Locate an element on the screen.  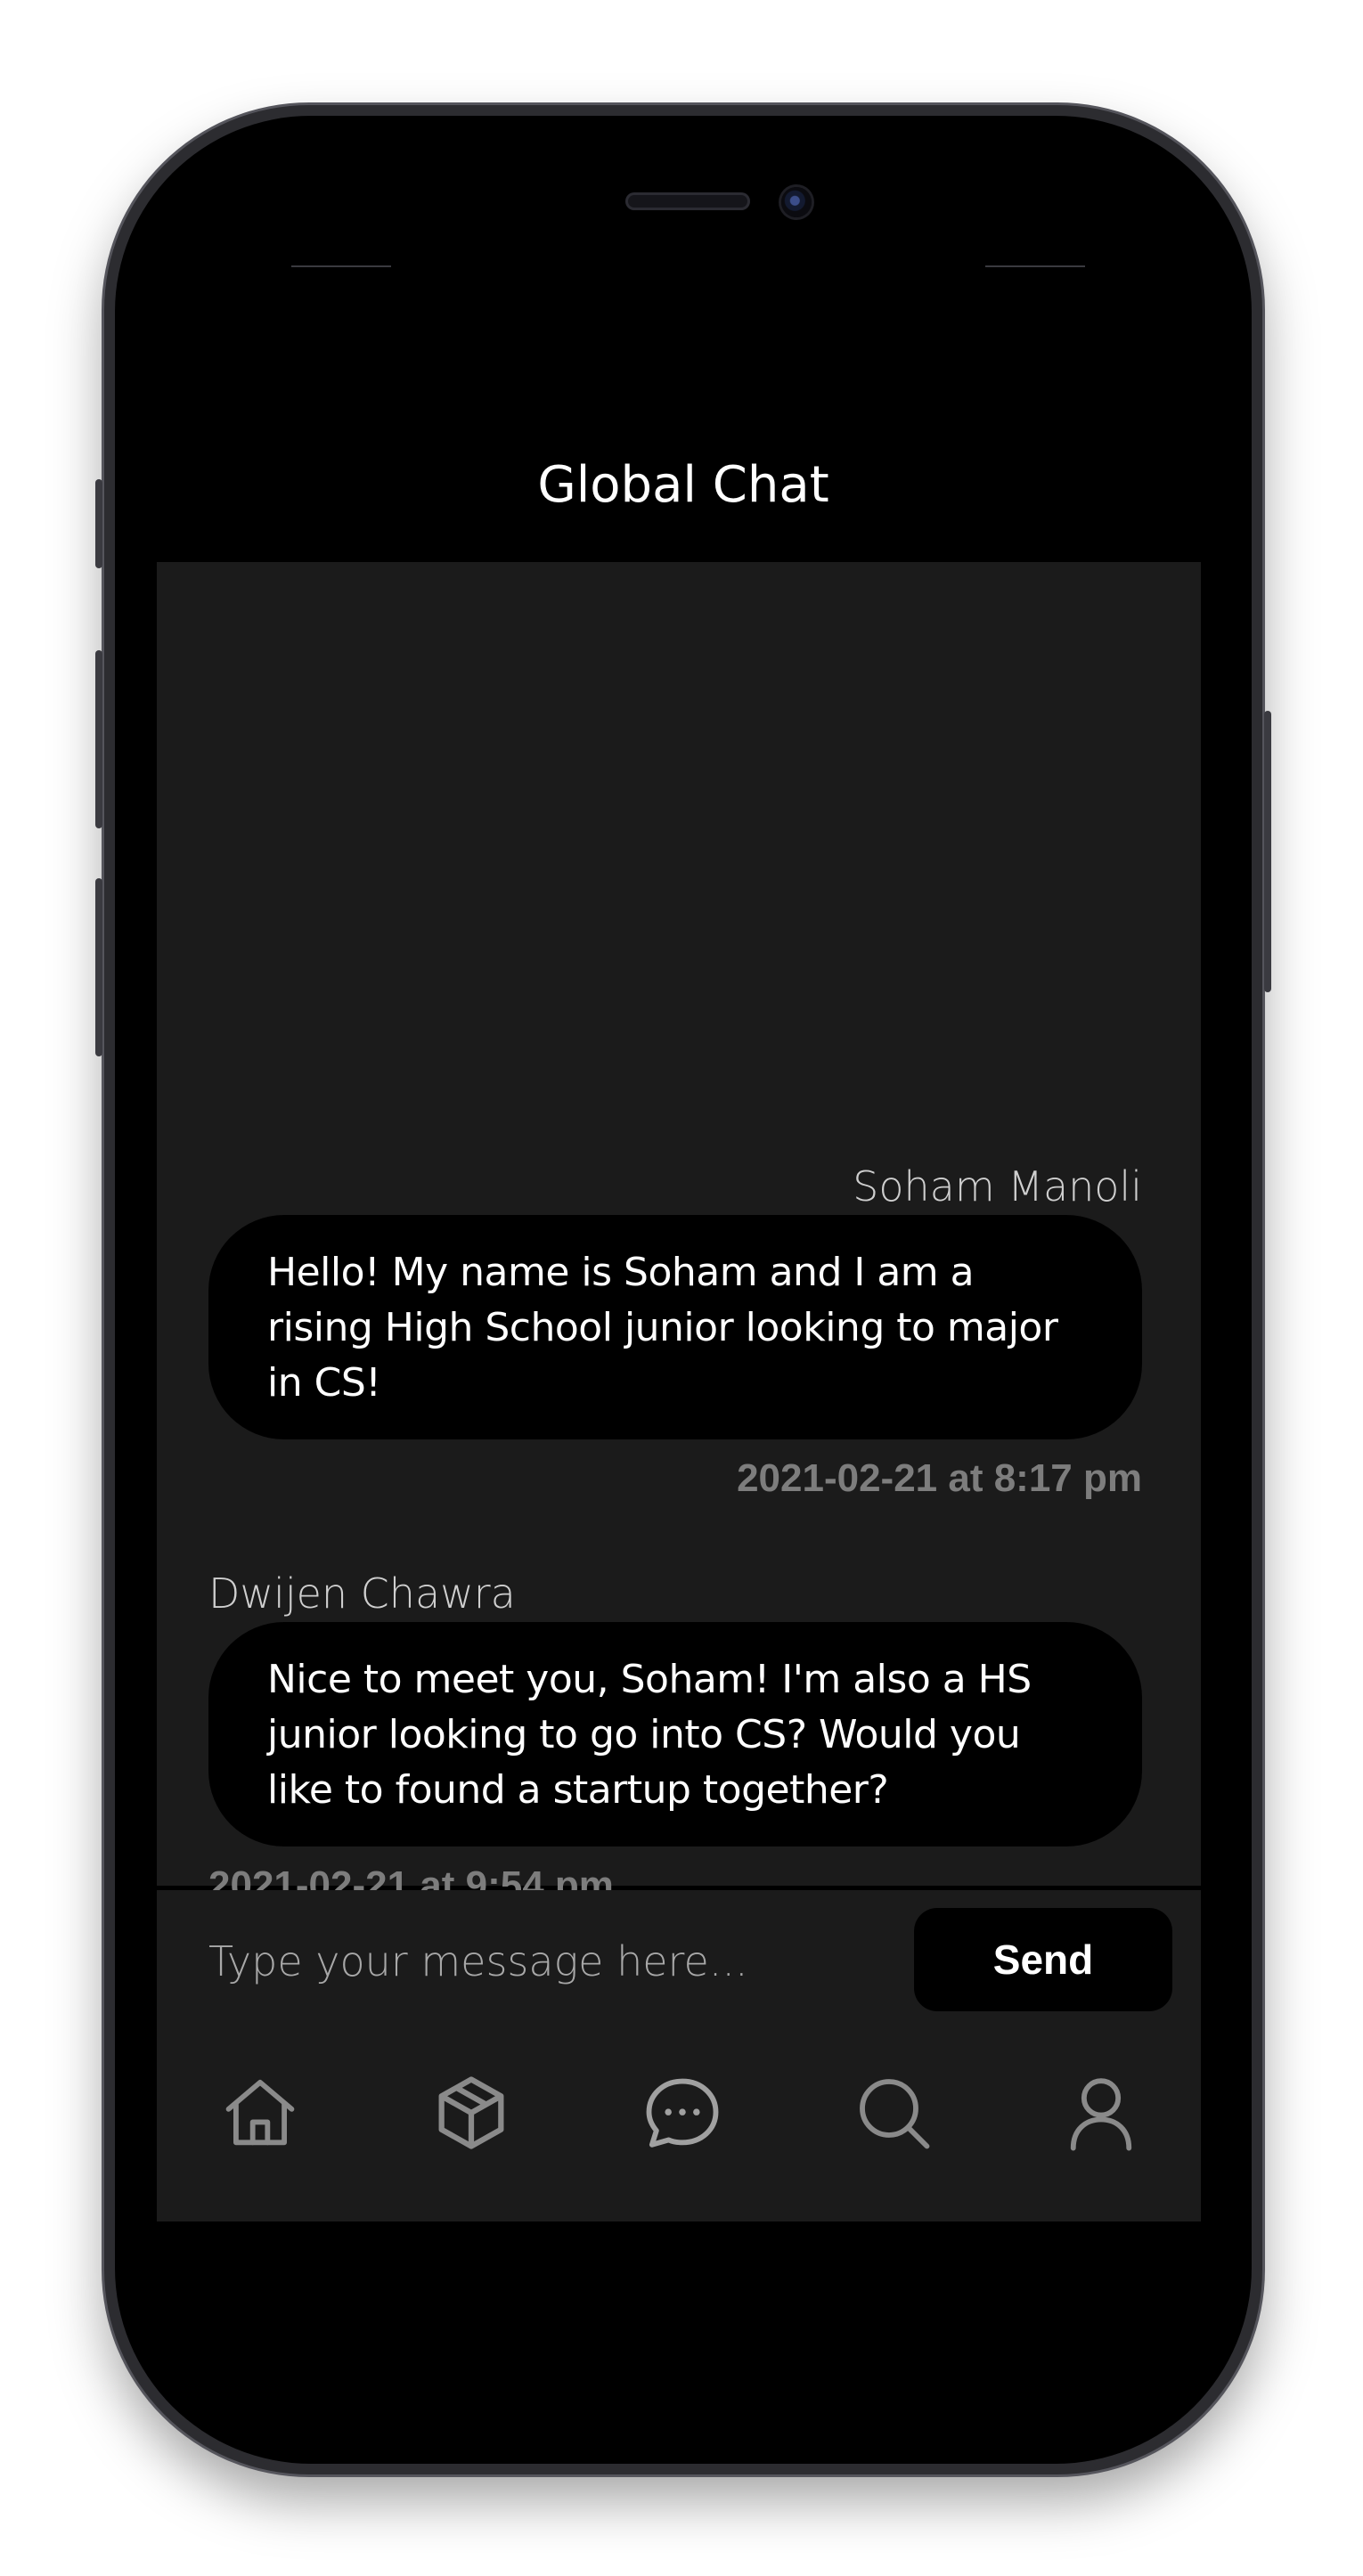
tab-explore is located at coordinates (472, 2113).